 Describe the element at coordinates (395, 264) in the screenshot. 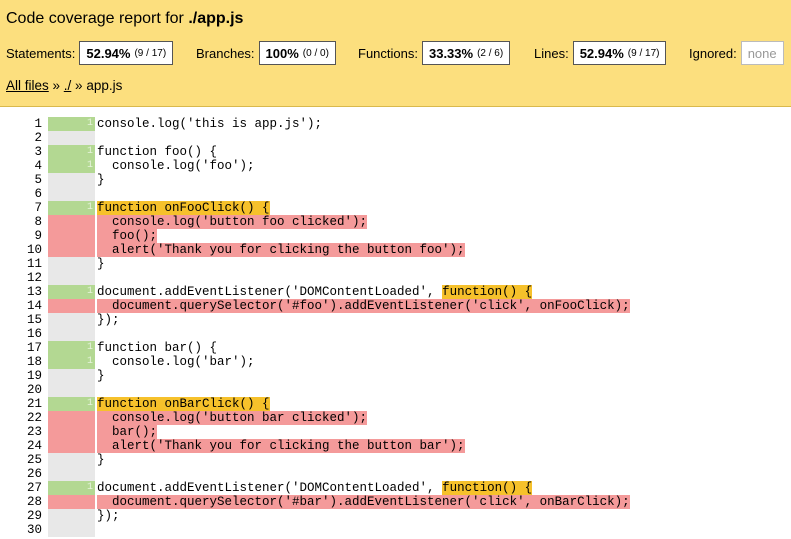

I see `code-line: 11}` at that location.